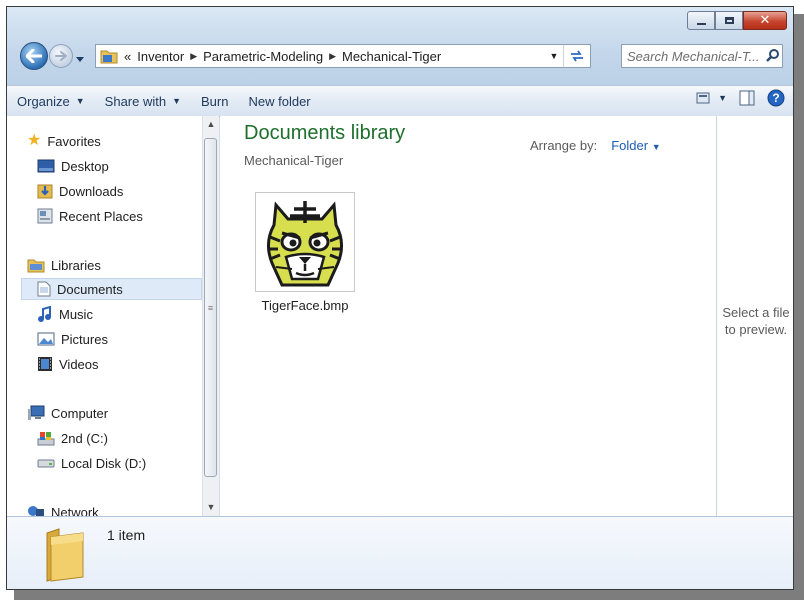 The width and height of the screenshot is (804, 600). What do you see at coordinates (755, 321) in the screenshot?
I see `preview-message: Select a file to preview.` at bounding box center [755, 321].